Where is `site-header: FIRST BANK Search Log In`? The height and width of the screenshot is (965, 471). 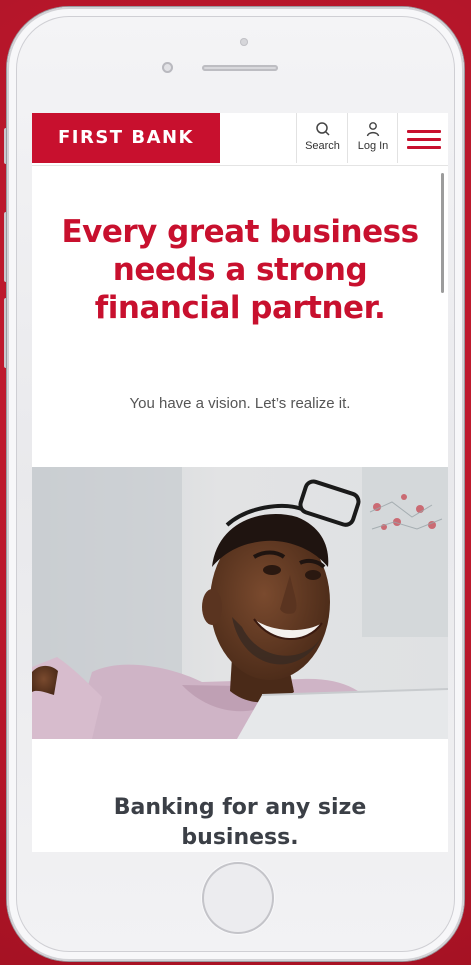
site-header: FIRST BANK Search Log In is located at coordinates (240, 139).